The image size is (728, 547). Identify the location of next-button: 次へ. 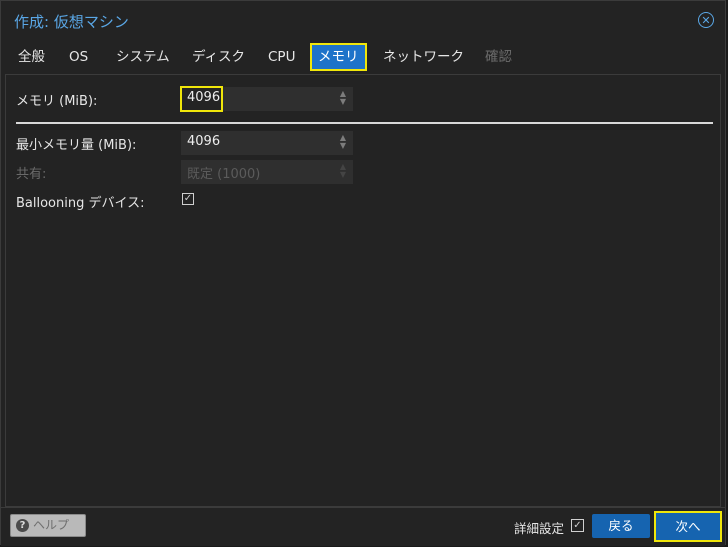
(688, 526).